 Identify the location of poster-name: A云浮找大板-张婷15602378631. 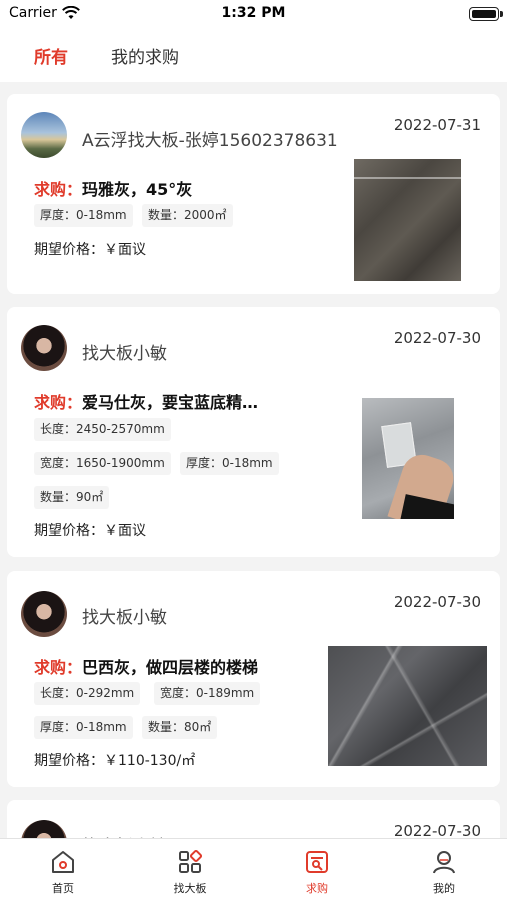
(210, 141).